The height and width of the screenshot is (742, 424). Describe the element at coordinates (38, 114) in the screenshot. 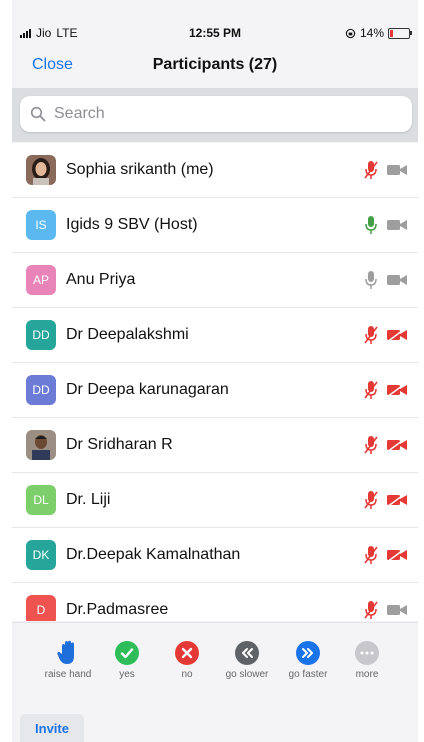

I see `search-icon` at that location.